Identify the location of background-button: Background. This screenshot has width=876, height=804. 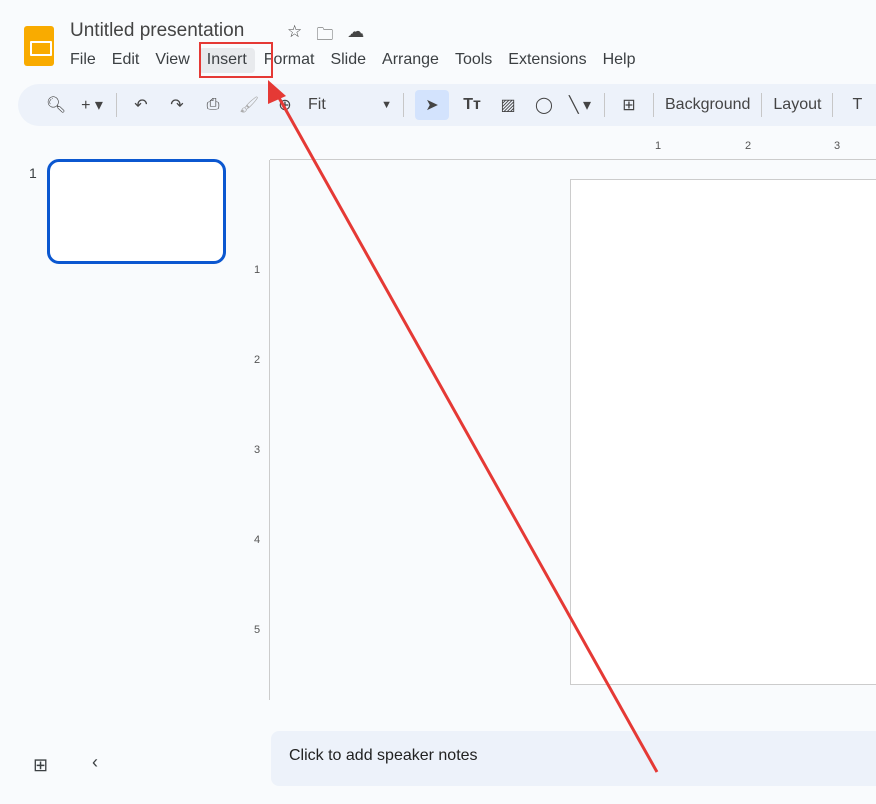
(707, 105).